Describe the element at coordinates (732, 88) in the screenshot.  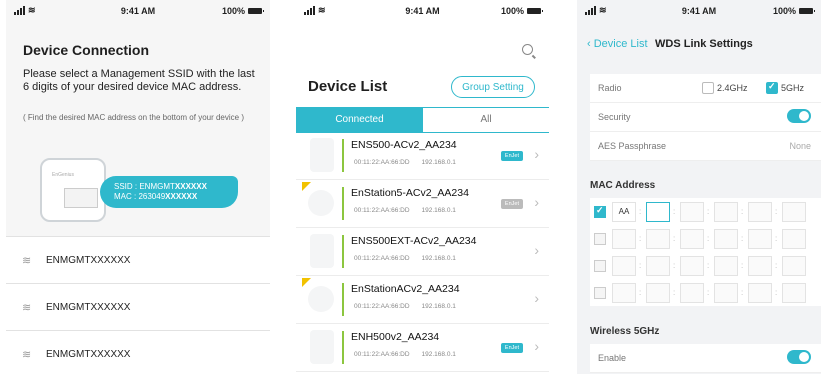
I see `option-2g-label: 2.4GHz` at that location.